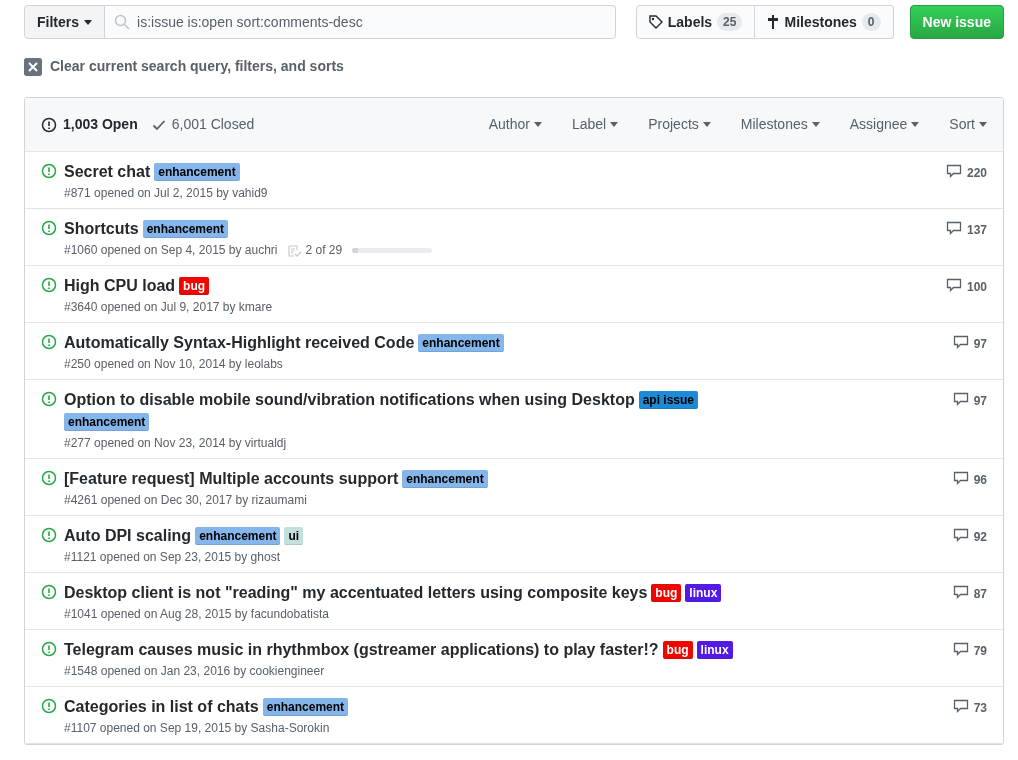 The width and height of the screenshot is (1018, 760). What do you see at coordinates (349, 399) in the screenshot?
I see `issue-title-link: Option to disable mobile sound/vibration notifications when using Desktop` at bounding box center [349, 399].